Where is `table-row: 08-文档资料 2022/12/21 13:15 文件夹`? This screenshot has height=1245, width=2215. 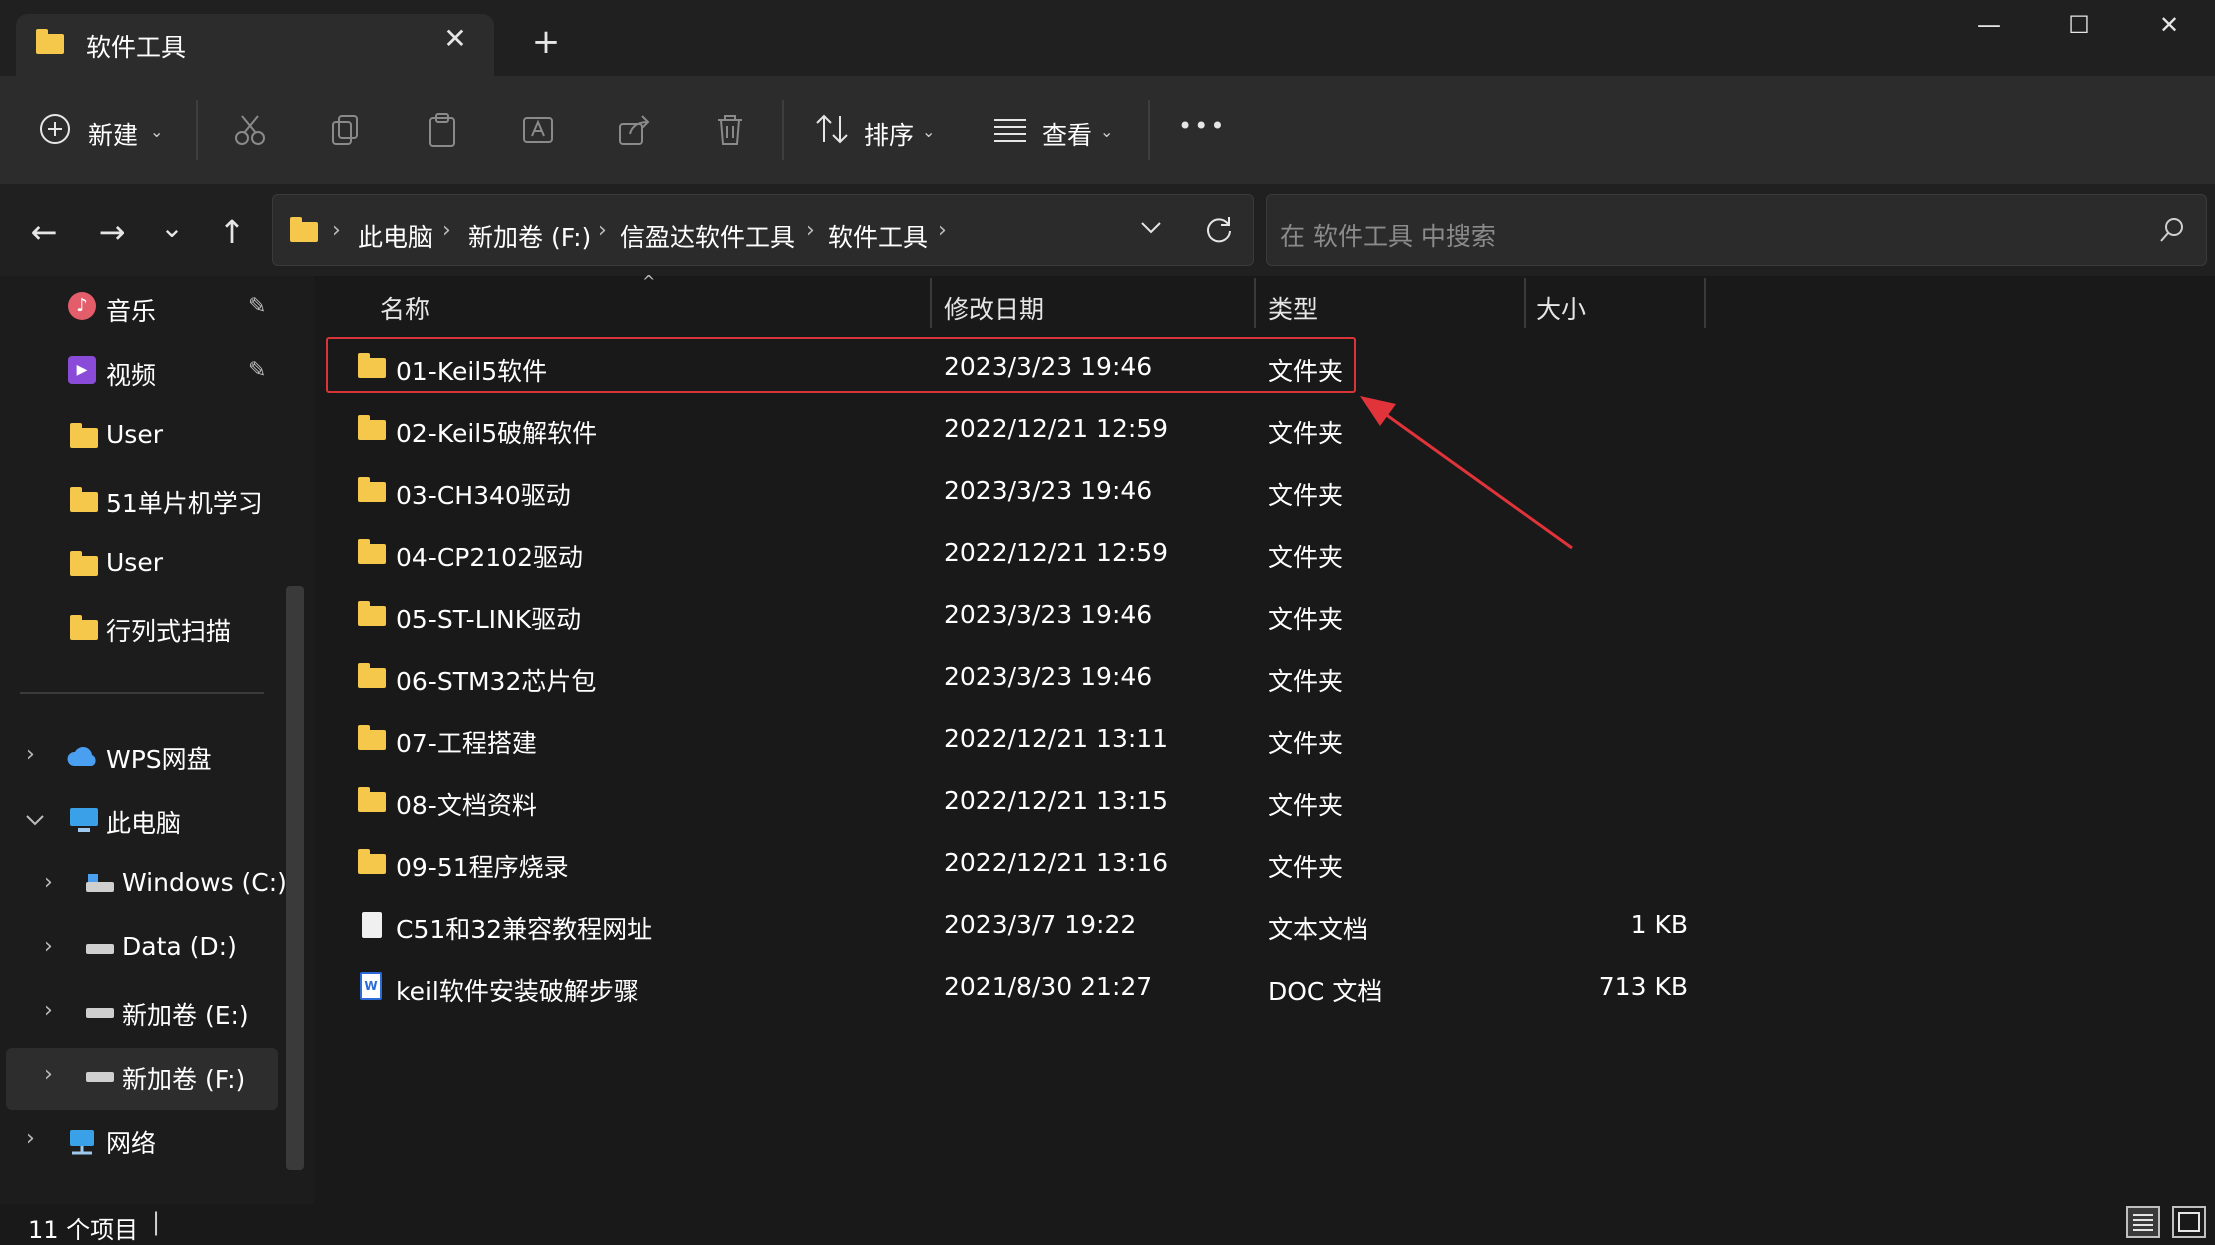
table-row: 08-文档资料 2022/12/21 13:15 文件夹 is located at coordinates (1011, 802).